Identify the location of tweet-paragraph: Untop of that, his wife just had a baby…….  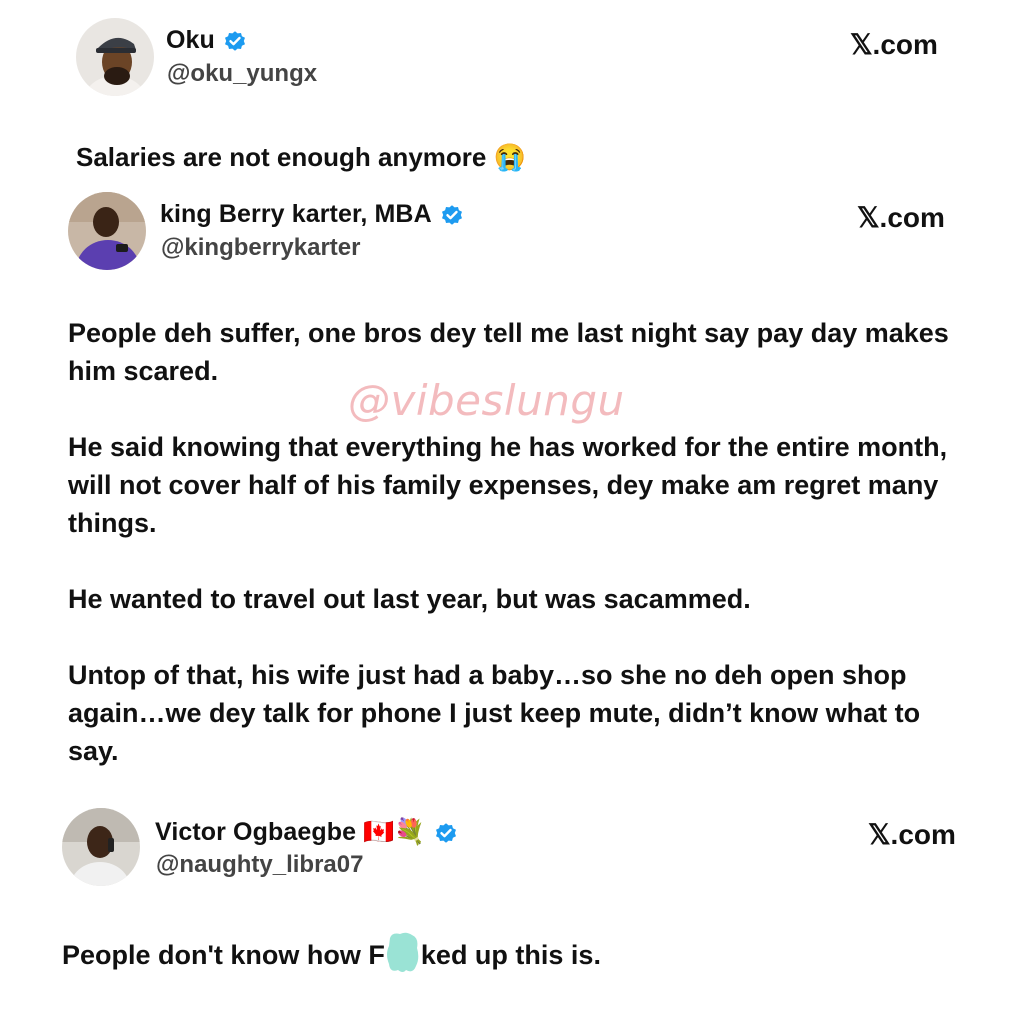
(494, 713).